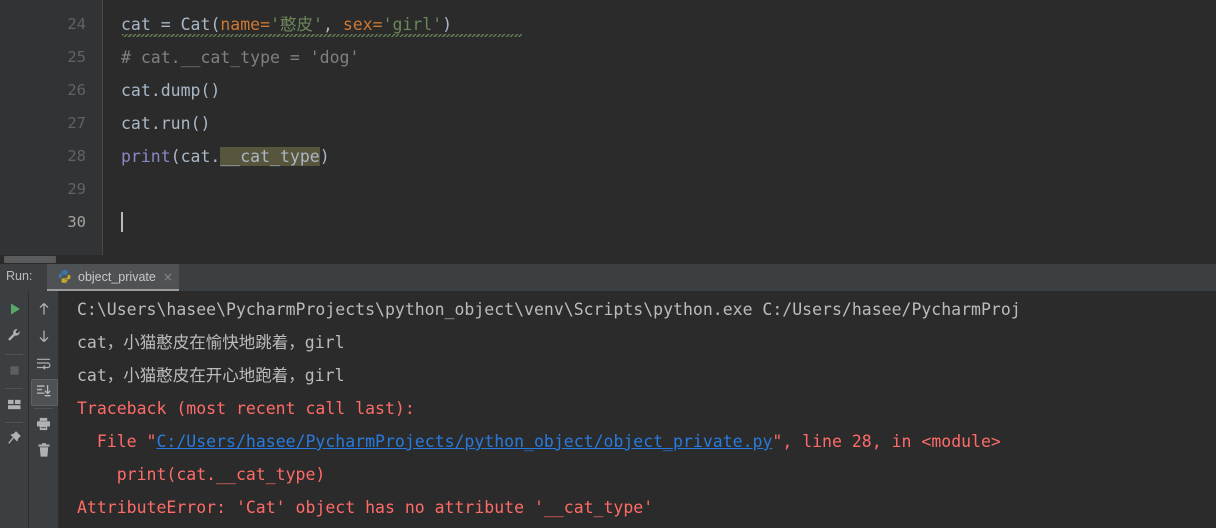 The image size is (1216, 528). What do you see at coordinates (76, 123) in the screenshot?
I see `line-number: 27` at bounding box center [76, 123].